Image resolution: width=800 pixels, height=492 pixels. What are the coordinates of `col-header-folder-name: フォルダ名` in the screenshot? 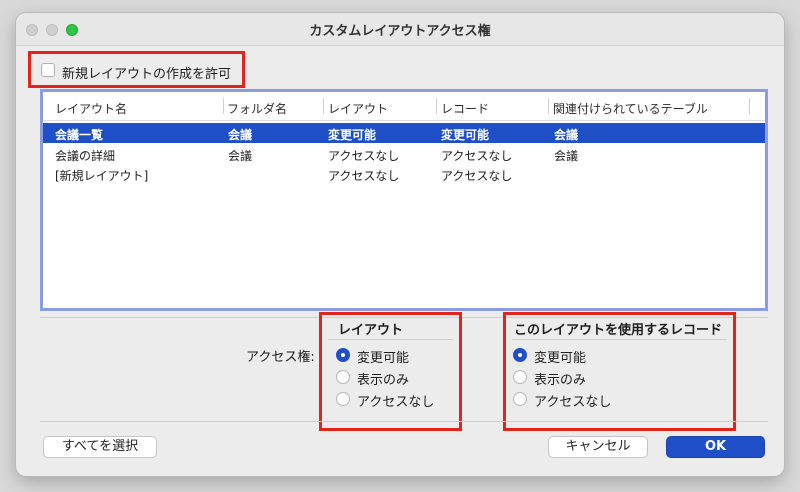 It's located at (257, 108).